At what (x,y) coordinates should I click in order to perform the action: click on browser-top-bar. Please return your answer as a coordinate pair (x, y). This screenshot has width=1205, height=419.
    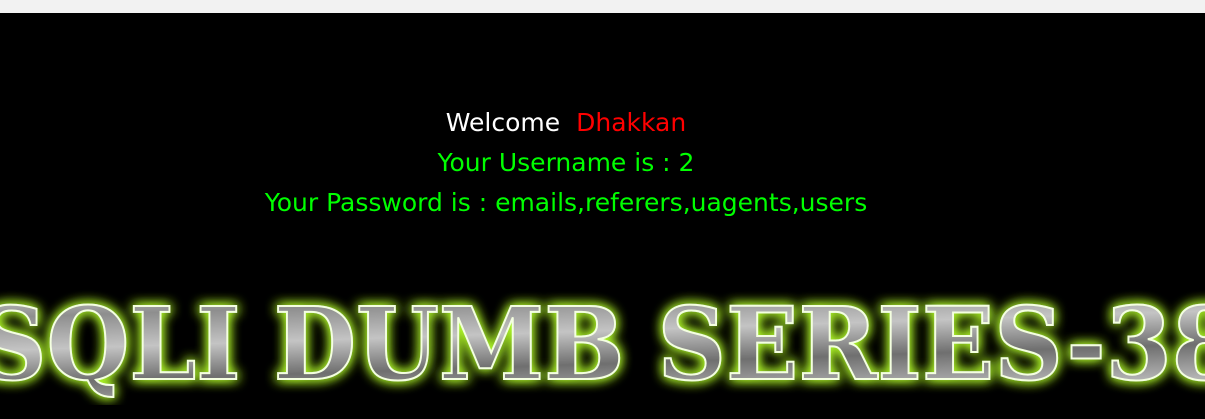
    Looking at the image, I should click on (602, 7).